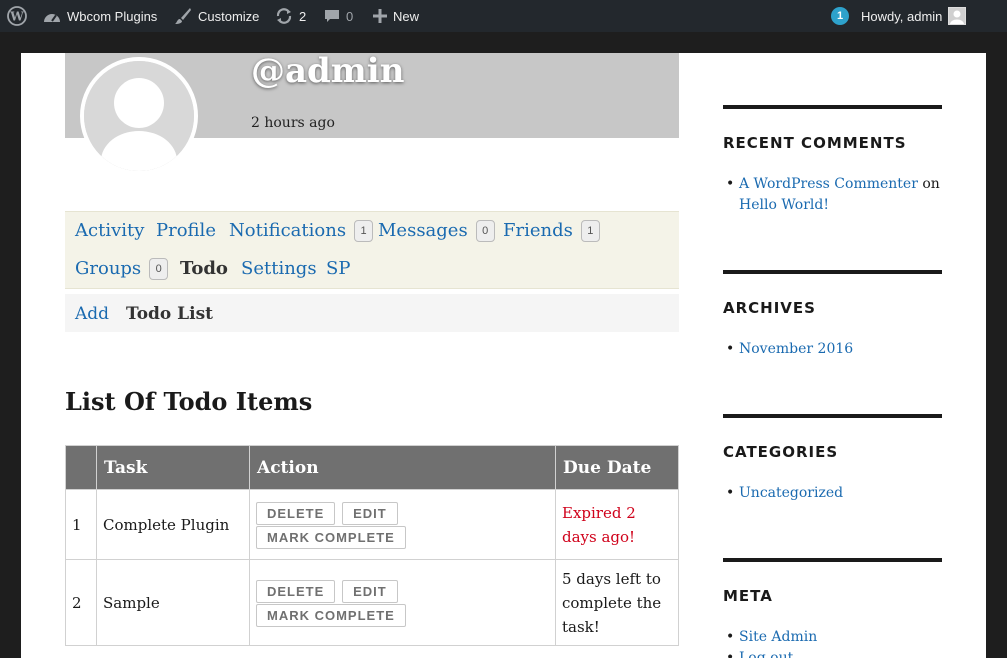  I want to click on comments-menu: 0, so click(338, 16).